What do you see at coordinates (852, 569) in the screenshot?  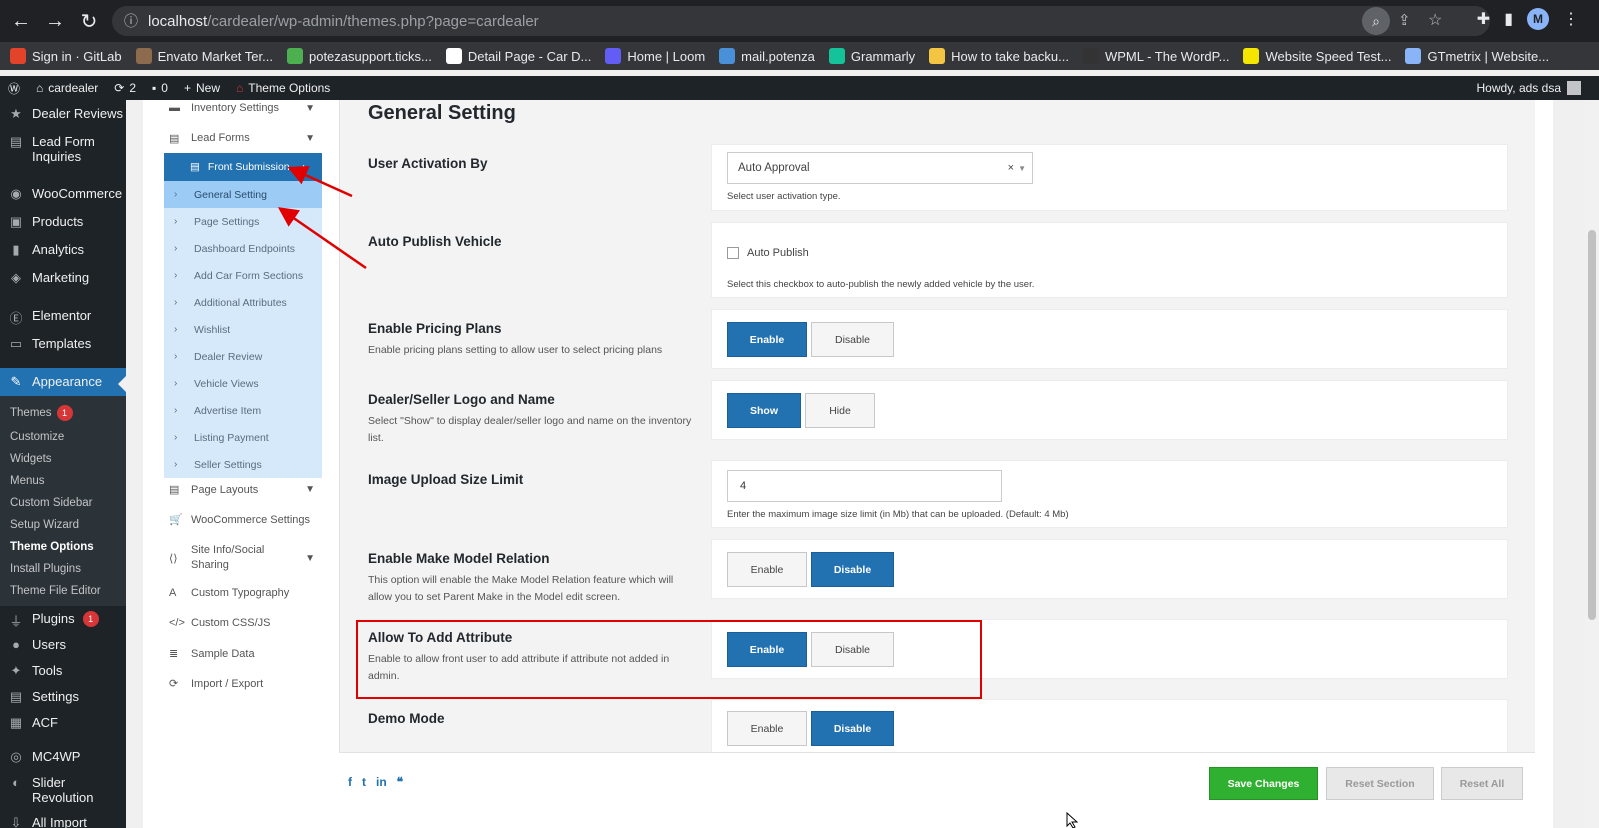 I see `make-model-disable-button: Disable` at bounding box center [852, 569].